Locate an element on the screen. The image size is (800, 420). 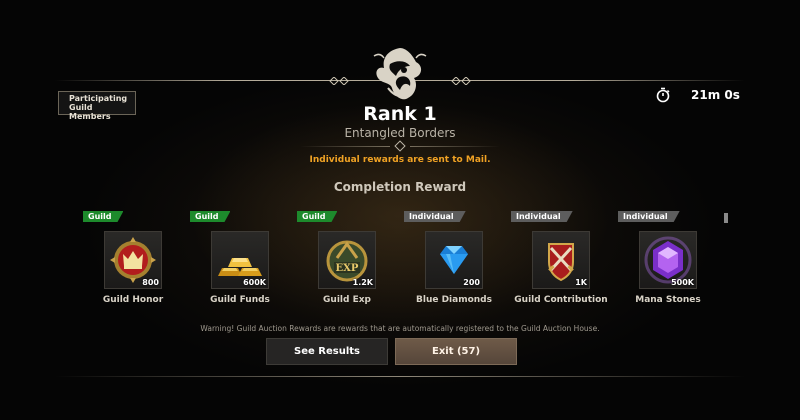
timer: 21m 0s is located at coordinates (697, 95).